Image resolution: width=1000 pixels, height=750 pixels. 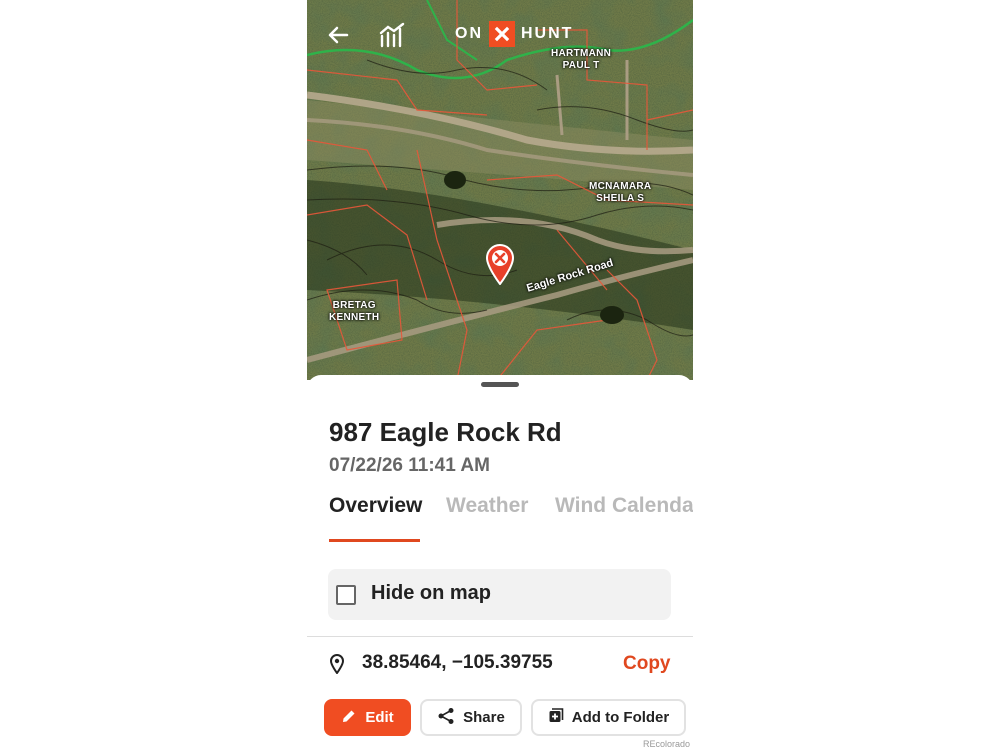 What do you see at coordinates (502, 34) in the screenshot?
I see `logo-x-mark` at bounding box center [502, 34].